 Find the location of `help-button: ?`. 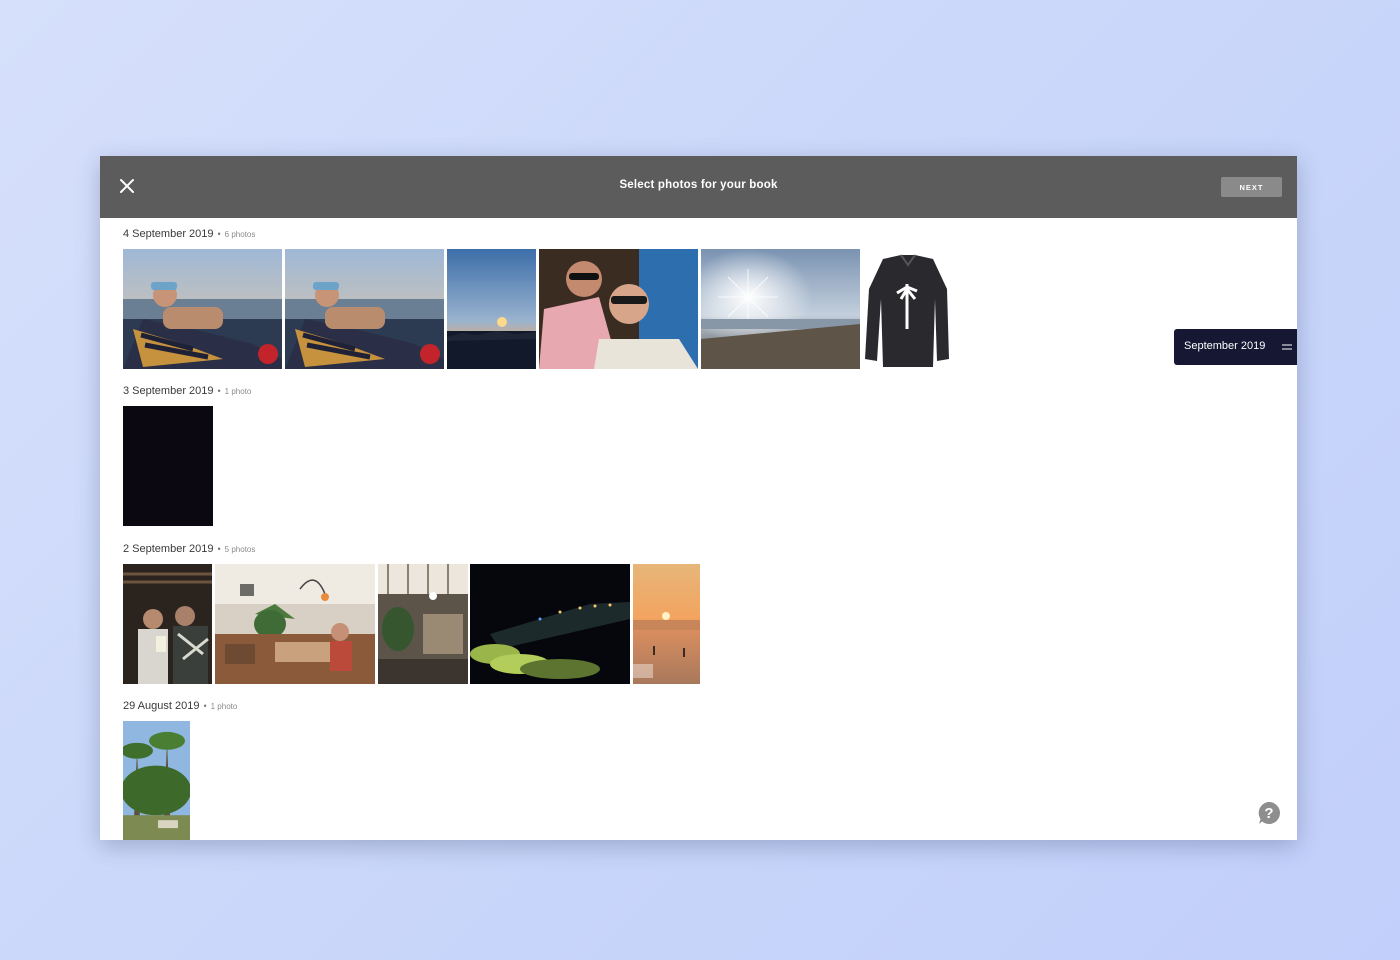

help-button: ? is located at coordinates (1269, 813).